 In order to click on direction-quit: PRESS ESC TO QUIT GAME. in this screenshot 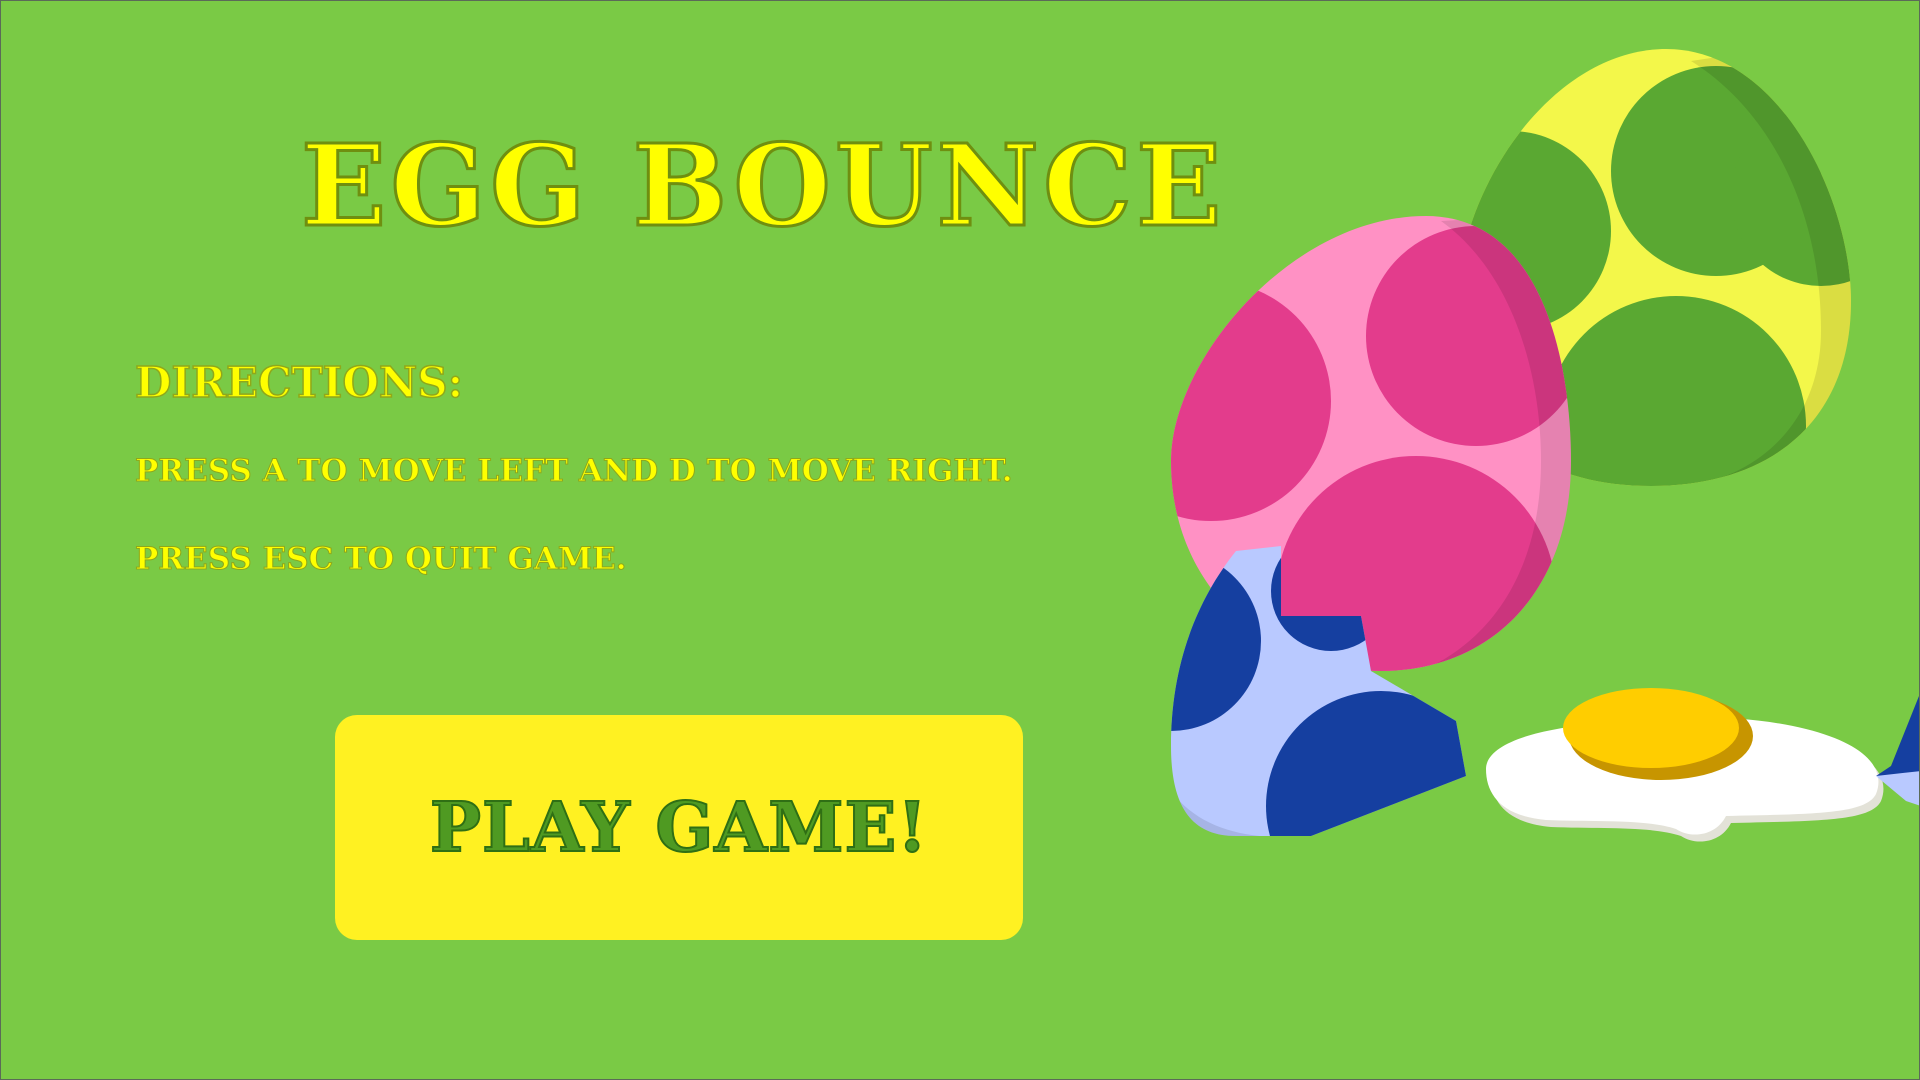, I will do `click(381, 559)`.